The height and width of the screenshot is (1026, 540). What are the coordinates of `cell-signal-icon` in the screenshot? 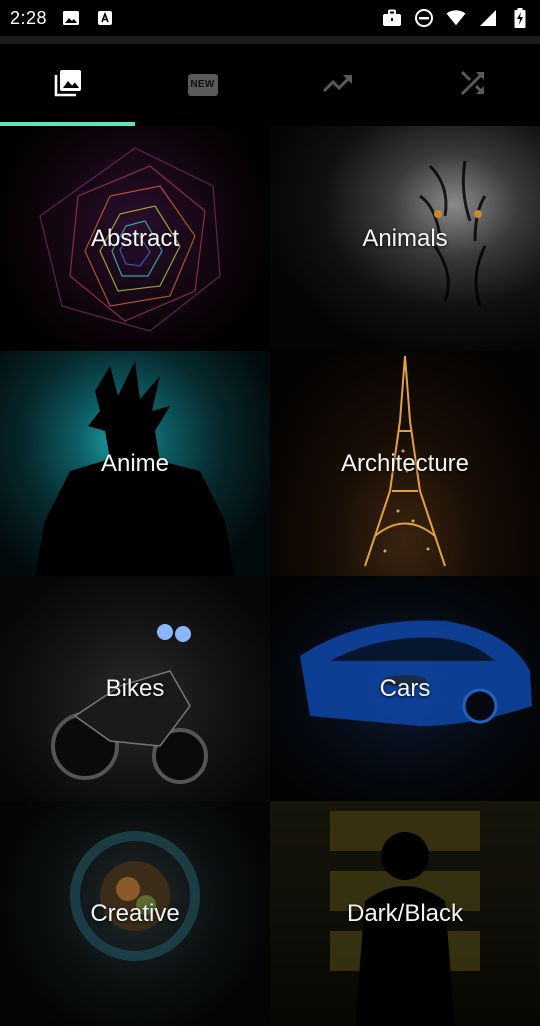 It's located at (488, 18).